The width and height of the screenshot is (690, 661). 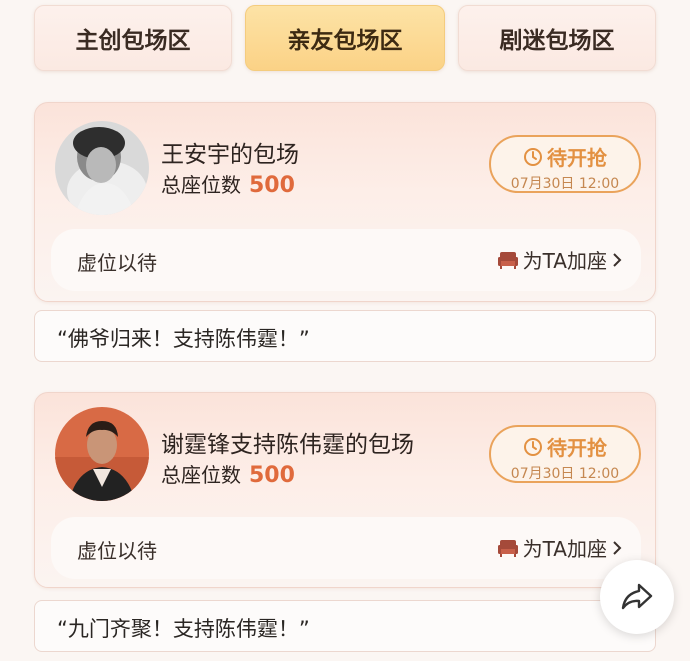 I want to click on tab-label: 剧迷包场区, so click(x=557, y=41).